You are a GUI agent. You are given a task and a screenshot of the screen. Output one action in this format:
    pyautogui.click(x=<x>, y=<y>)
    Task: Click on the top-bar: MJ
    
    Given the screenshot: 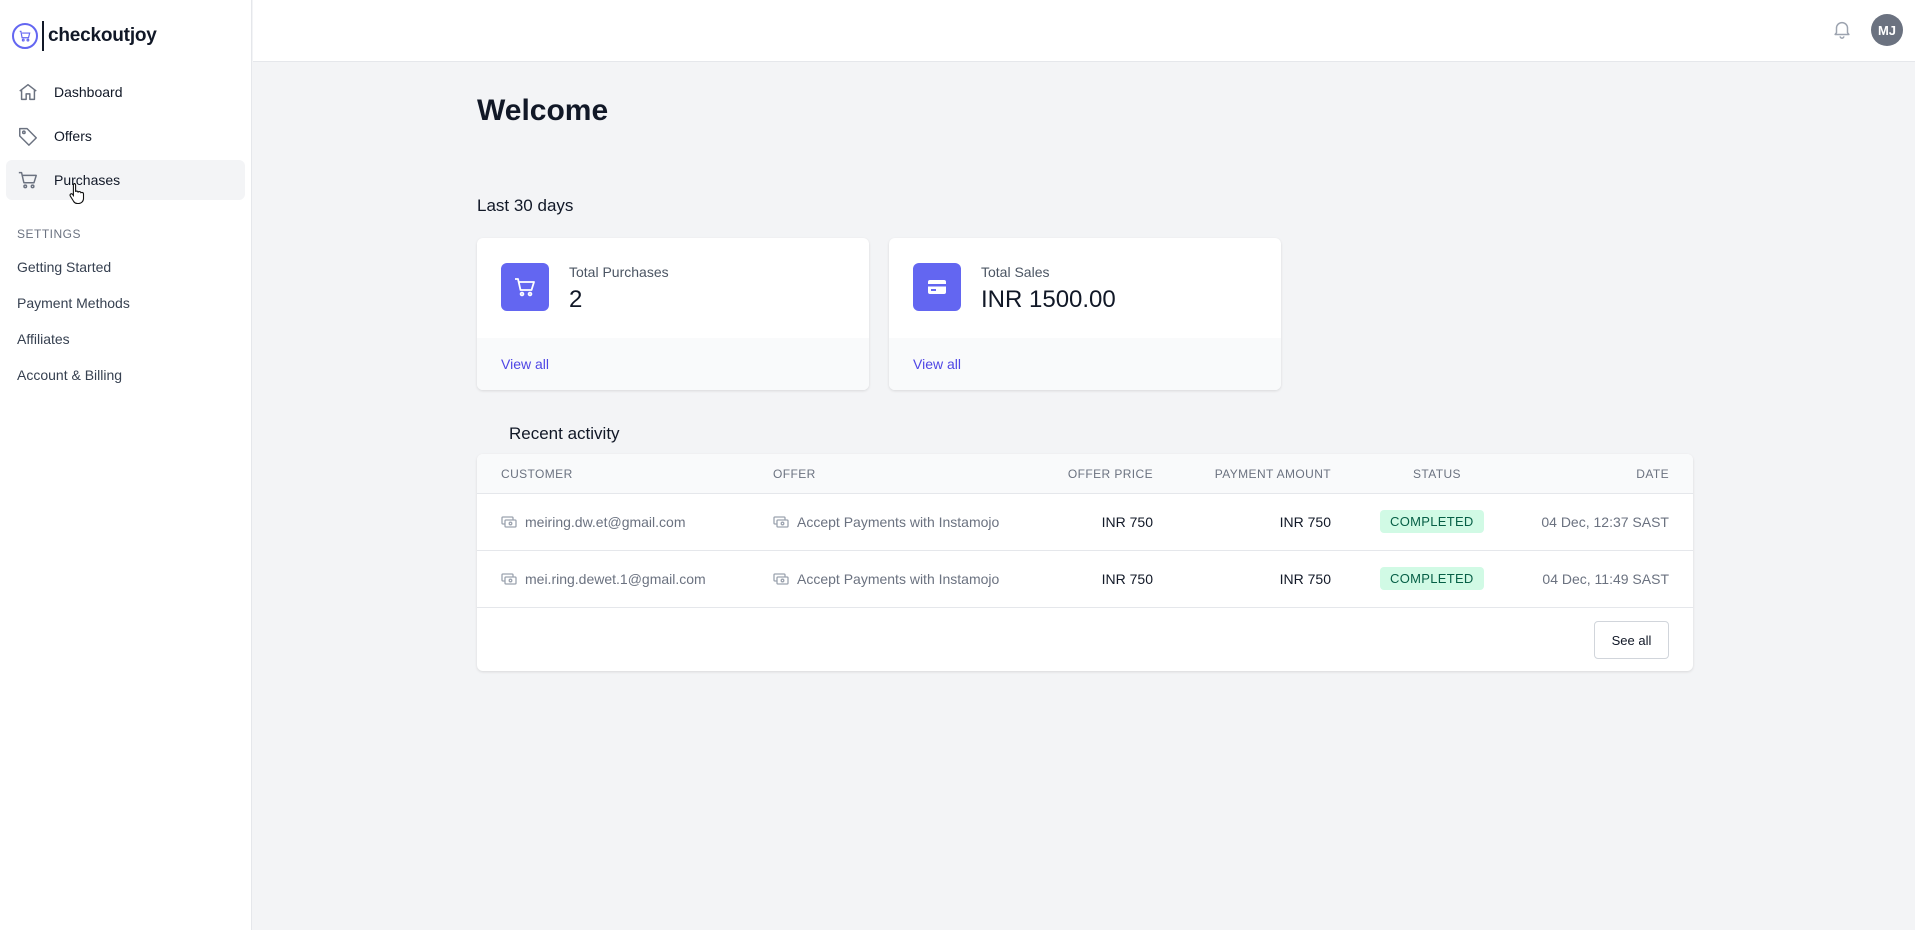 What is the action you would take?
    pyautogui.click(x=1084, y=31)
    